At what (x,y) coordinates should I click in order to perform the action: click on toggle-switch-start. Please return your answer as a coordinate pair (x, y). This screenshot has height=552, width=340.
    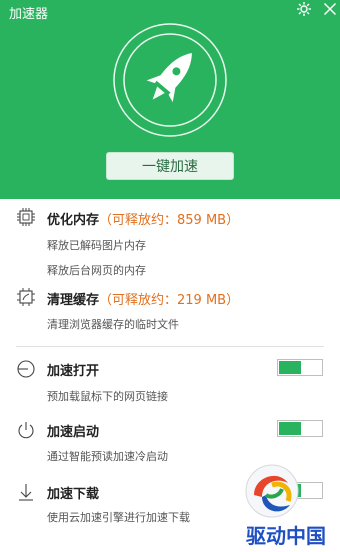
    Looking at the image, I should click on (300, 428).